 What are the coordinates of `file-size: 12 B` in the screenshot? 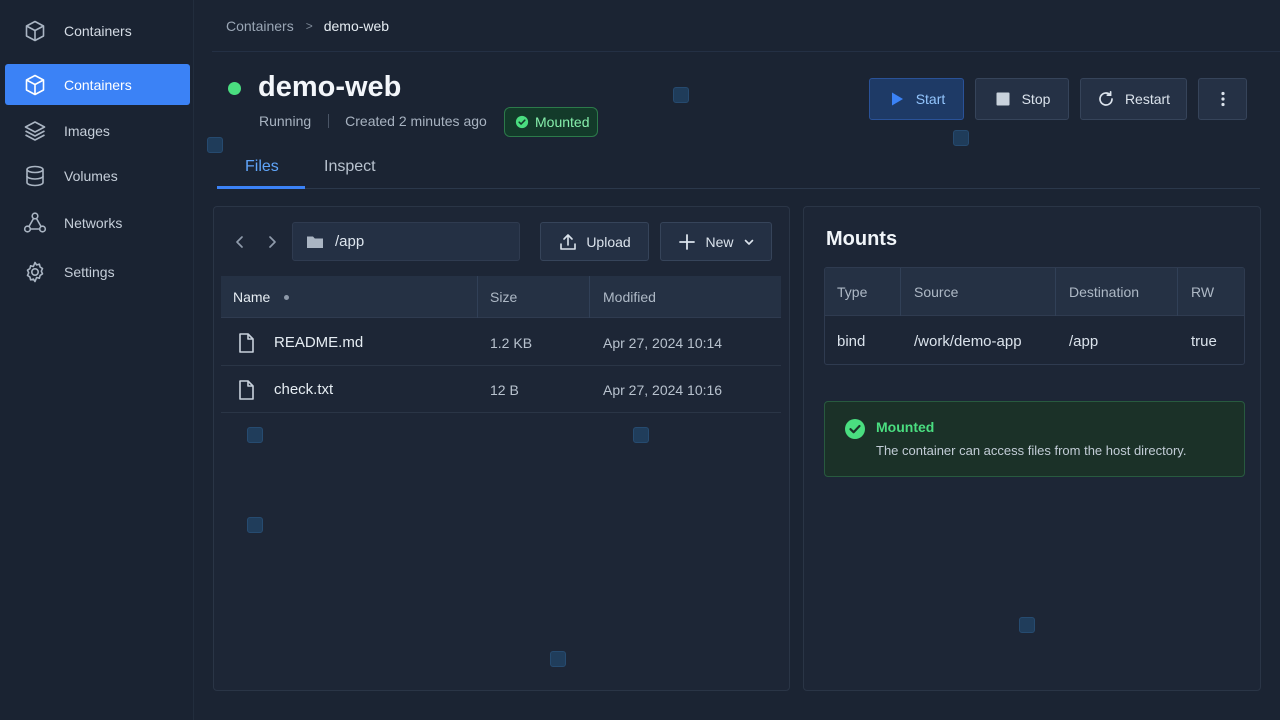 It's located at (504, 389).